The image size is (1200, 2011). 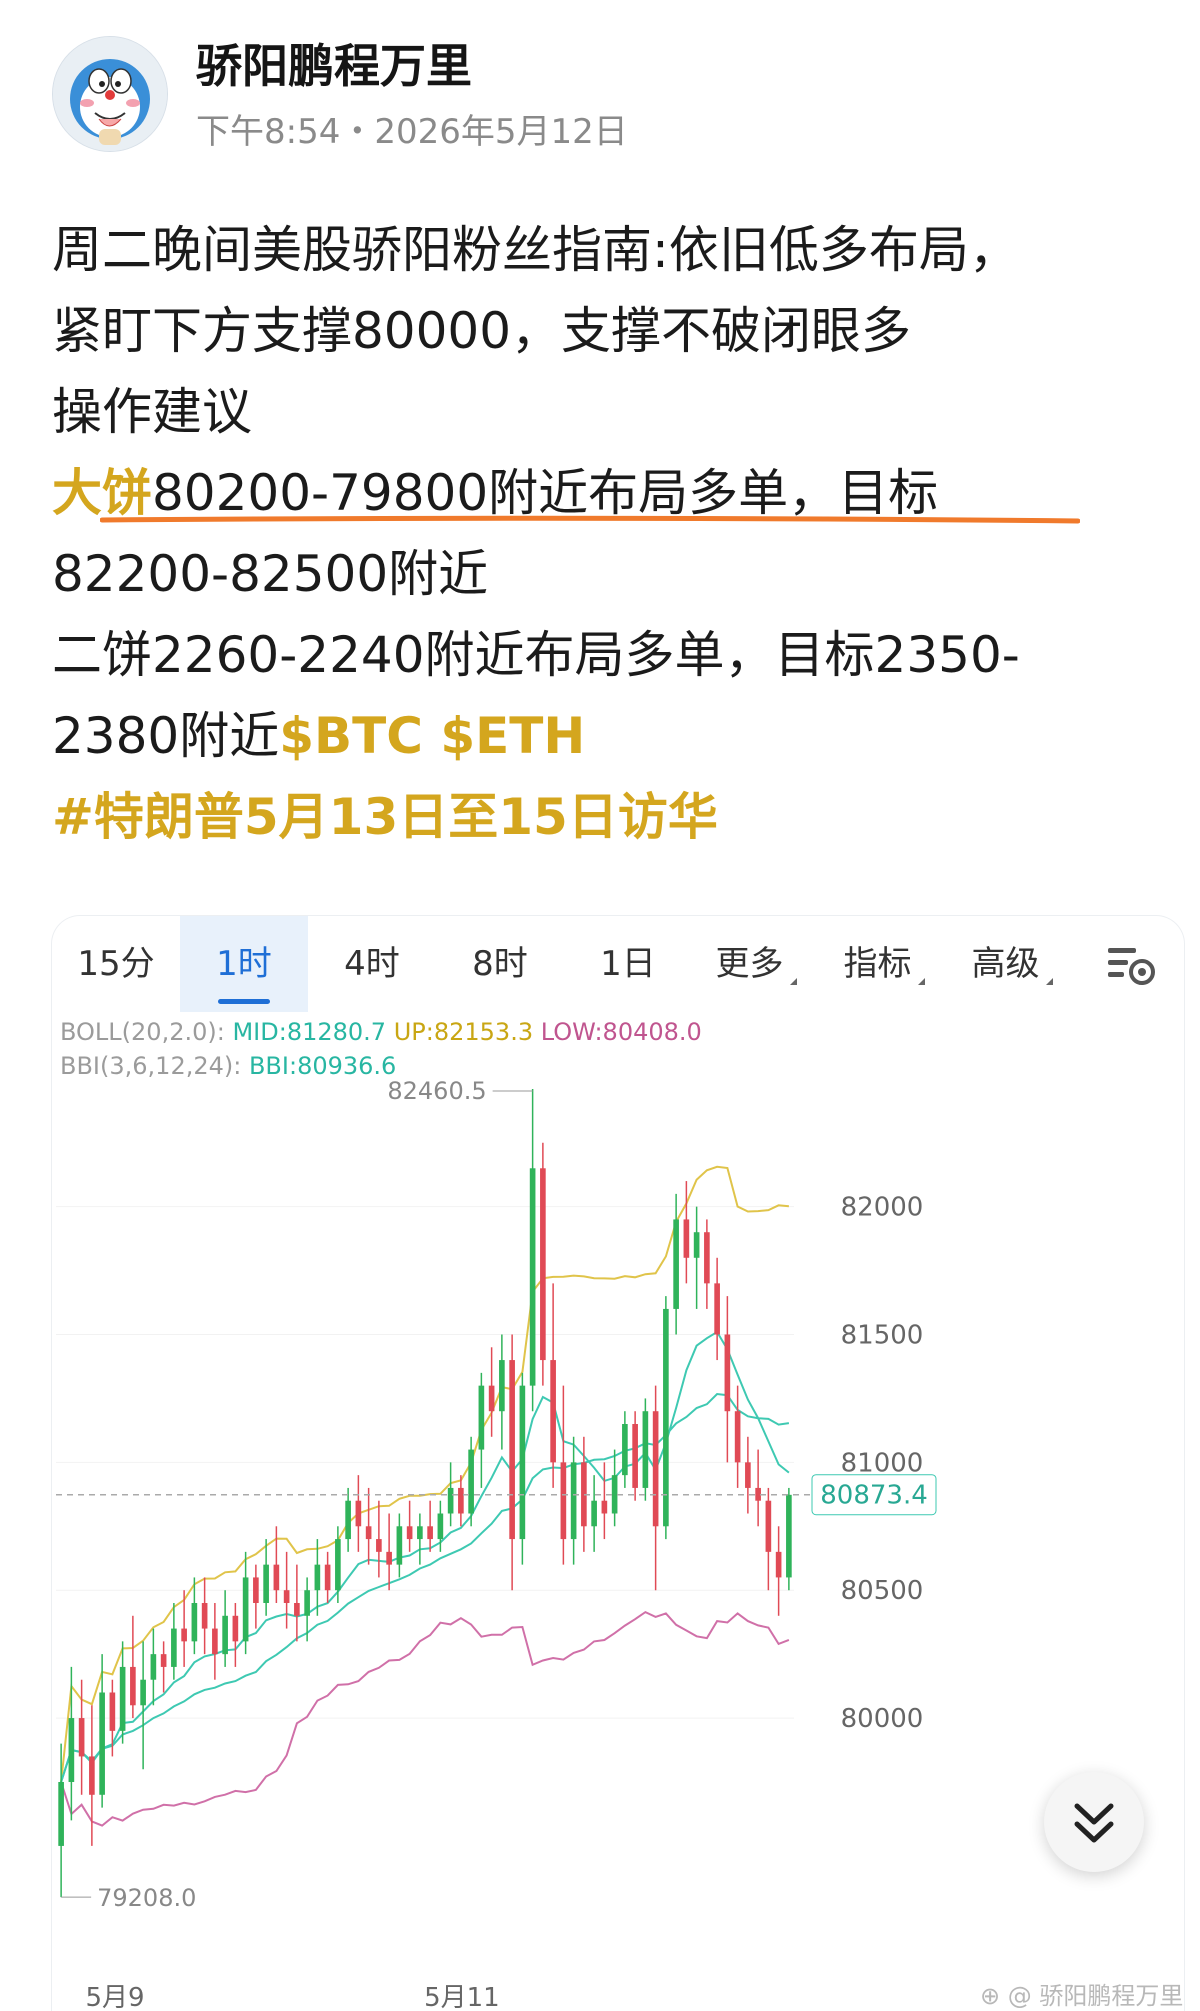 I want to click on post-timestamp: 下午8:54・2026年5月12日, so click(x=412, y=132).